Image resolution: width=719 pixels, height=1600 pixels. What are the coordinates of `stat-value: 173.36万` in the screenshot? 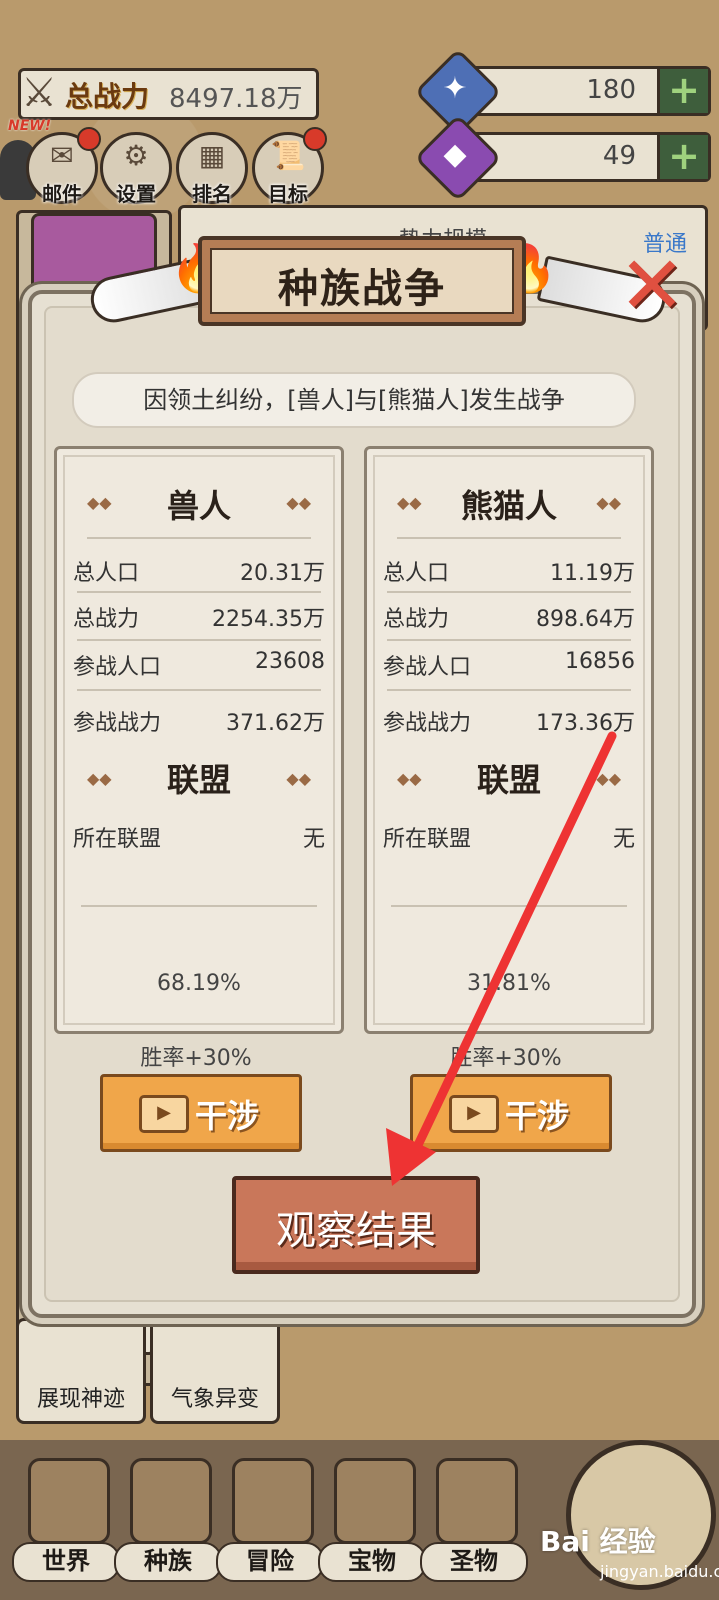 It's located at (585, 723).